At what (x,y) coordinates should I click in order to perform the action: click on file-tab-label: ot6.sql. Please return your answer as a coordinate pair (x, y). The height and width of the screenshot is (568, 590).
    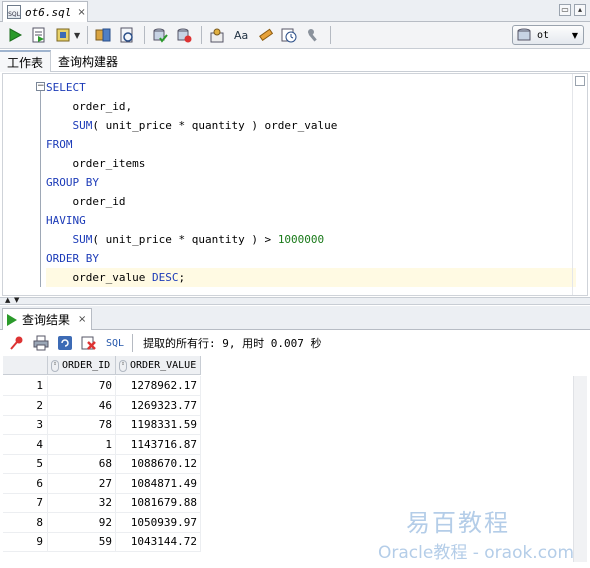
    Looking at the image, I should click on (48, 12).